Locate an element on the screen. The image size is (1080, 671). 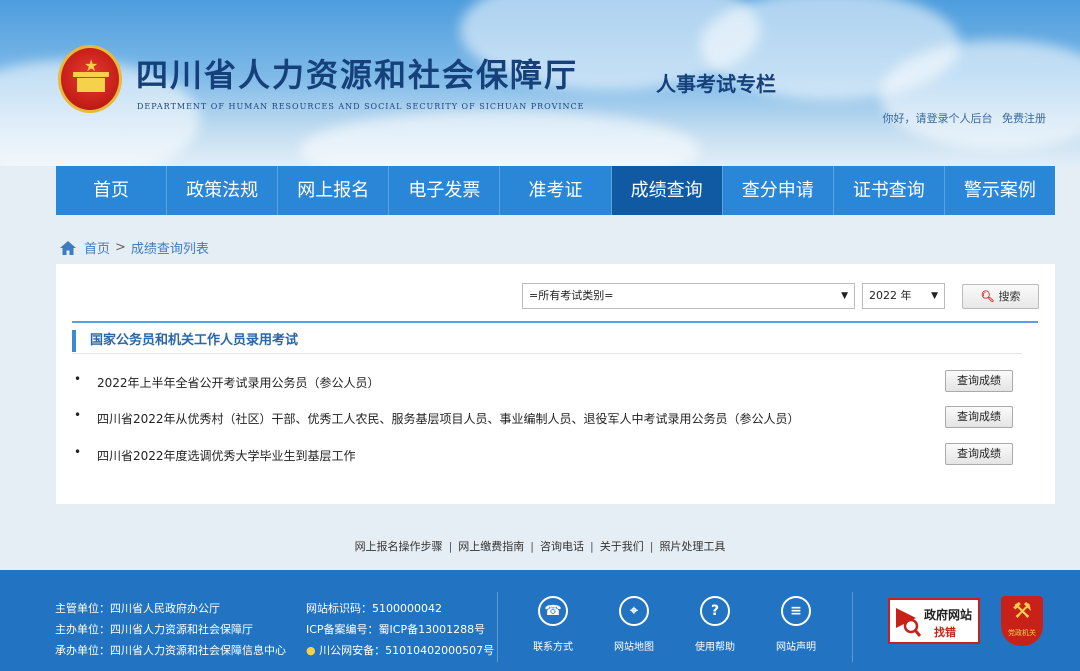
exam-name: 2022年上半年全省公开考试录用公务员（参公人员） is located at coordinates (238, 382).